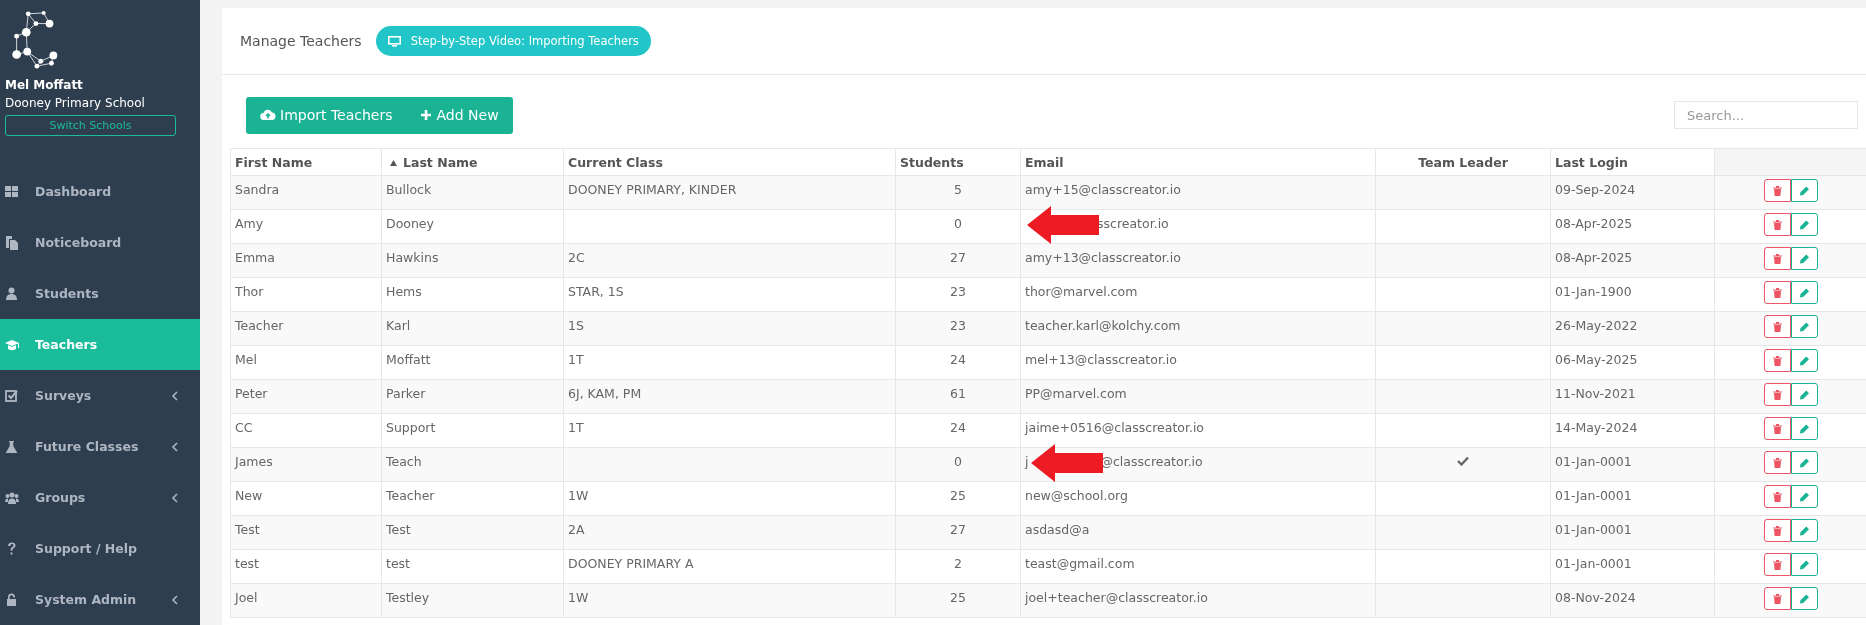  Describe the element at coordinates (90, 125) in the screenshot. I see `switch-schools-button: Switch Schools` at that location.